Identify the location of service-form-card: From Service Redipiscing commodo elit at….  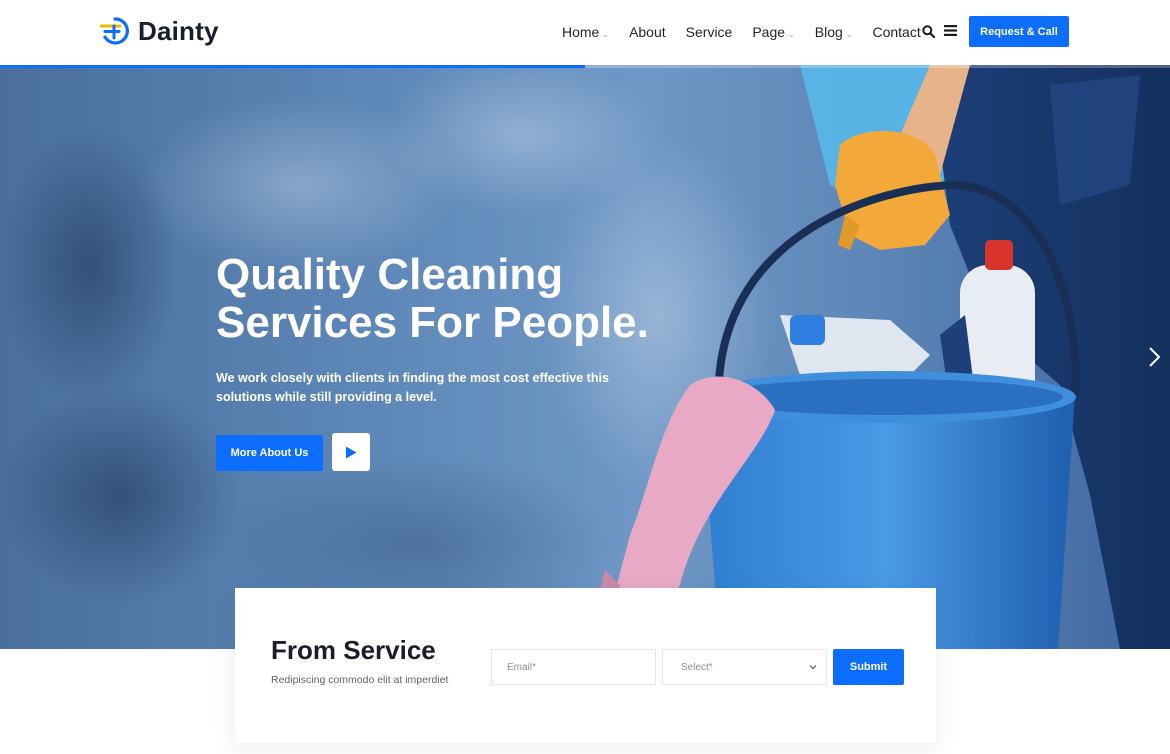
(585, 665).